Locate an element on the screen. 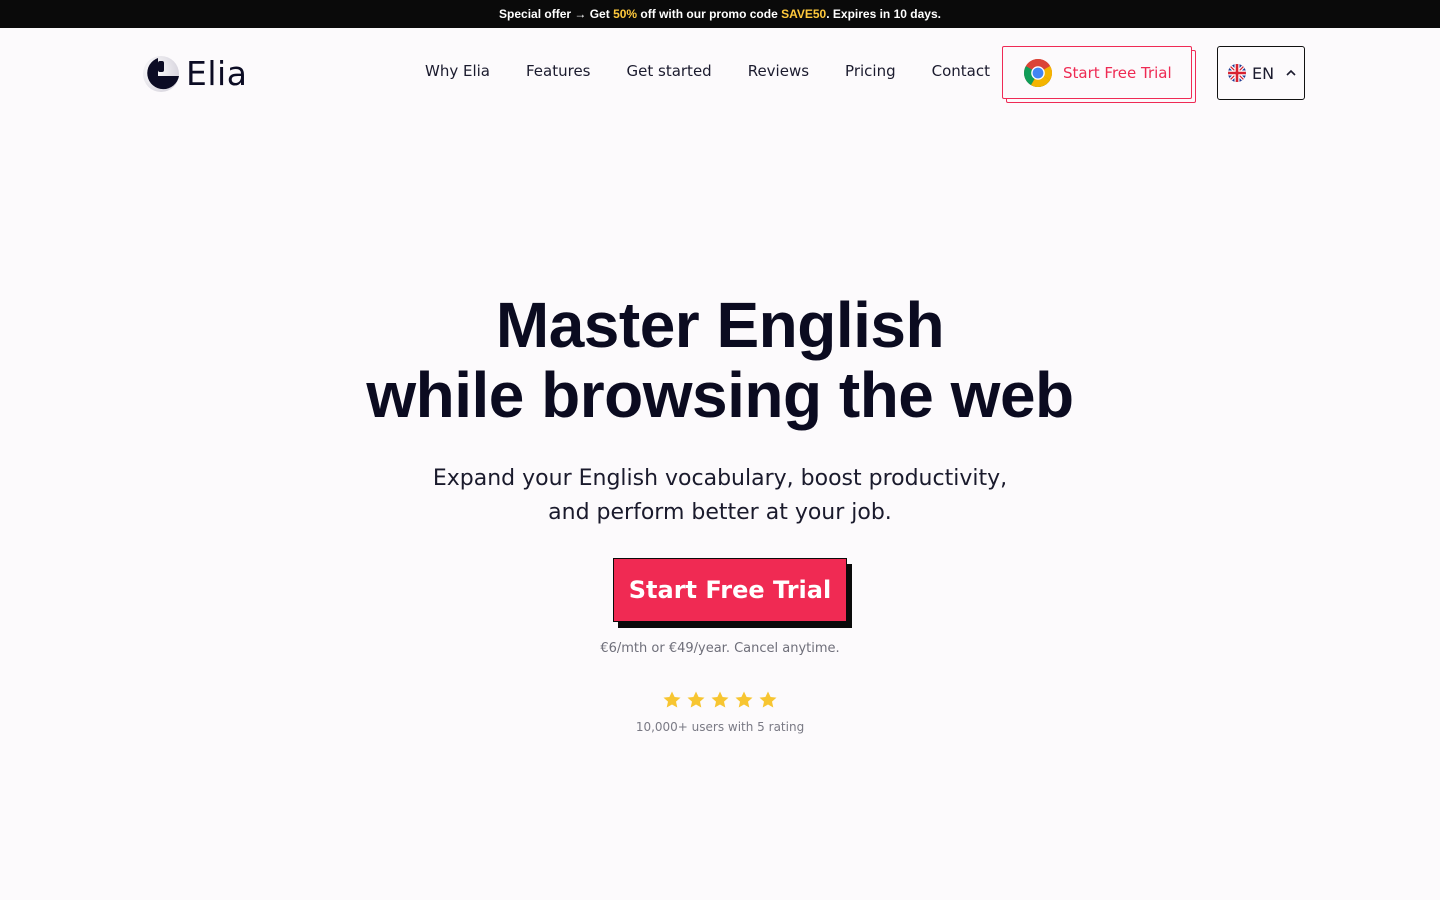  header-start-trial-button: Start Free Trial is located at coordinates (1097, 72).